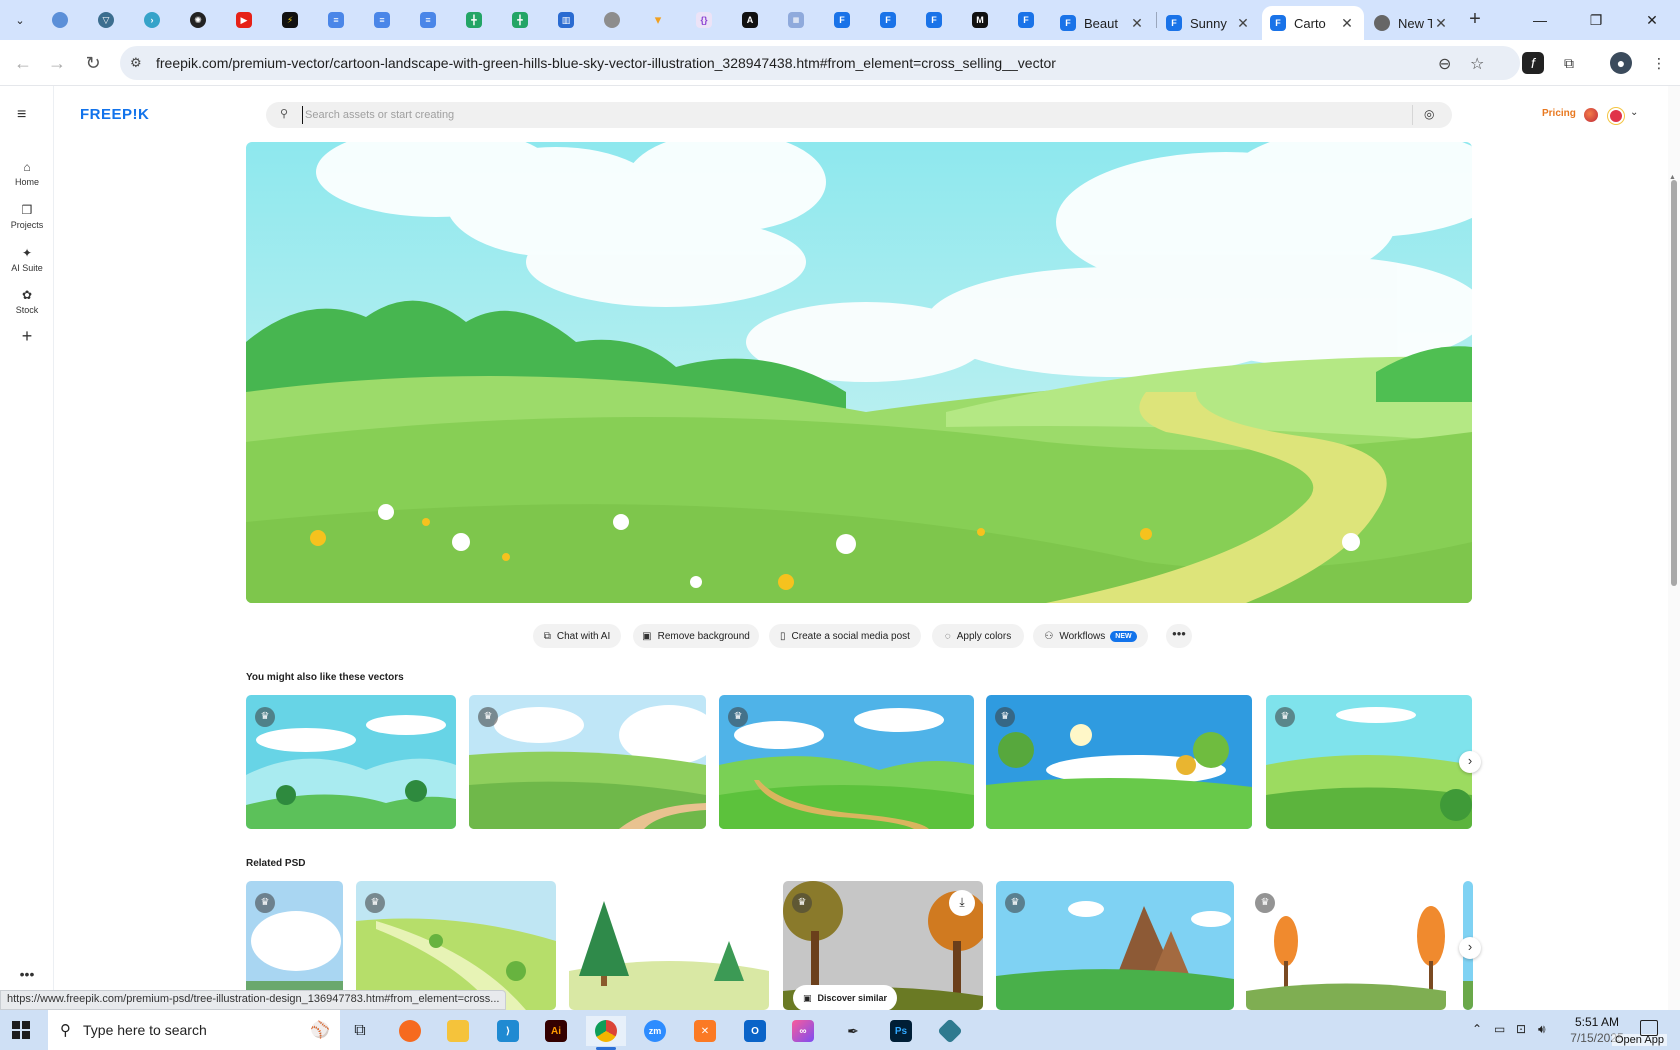 The width and height of the screenshot is (1680, 1050). Describe the element at coordinates (1209, 23) in the screenshot. I see `tab-sunny: F Sunny ✕` at that location.